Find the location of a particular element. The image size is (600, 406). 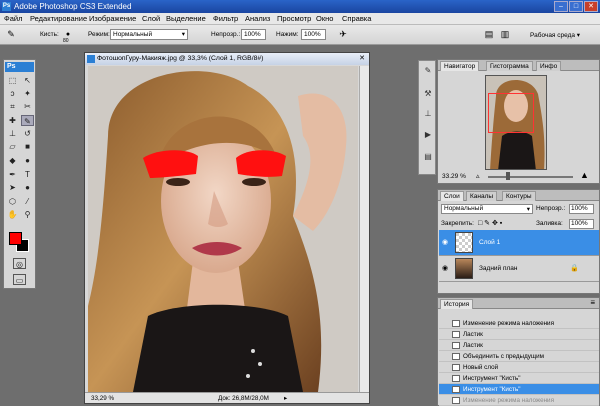

chevron-down-icon: ▾ is located at coordinates (528, 209).